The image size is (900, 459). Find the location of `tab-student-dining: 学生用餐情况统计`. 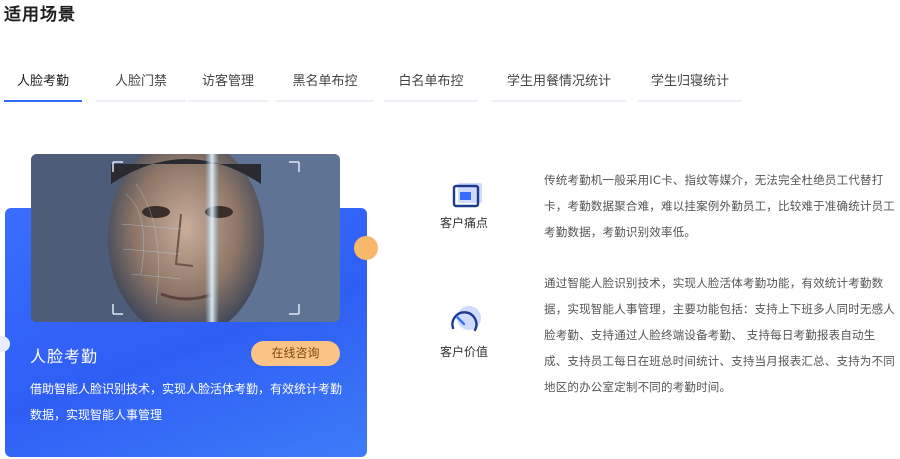

tab-student-dining: 学生用餐情况统计 is located at coordinates (559, 85).